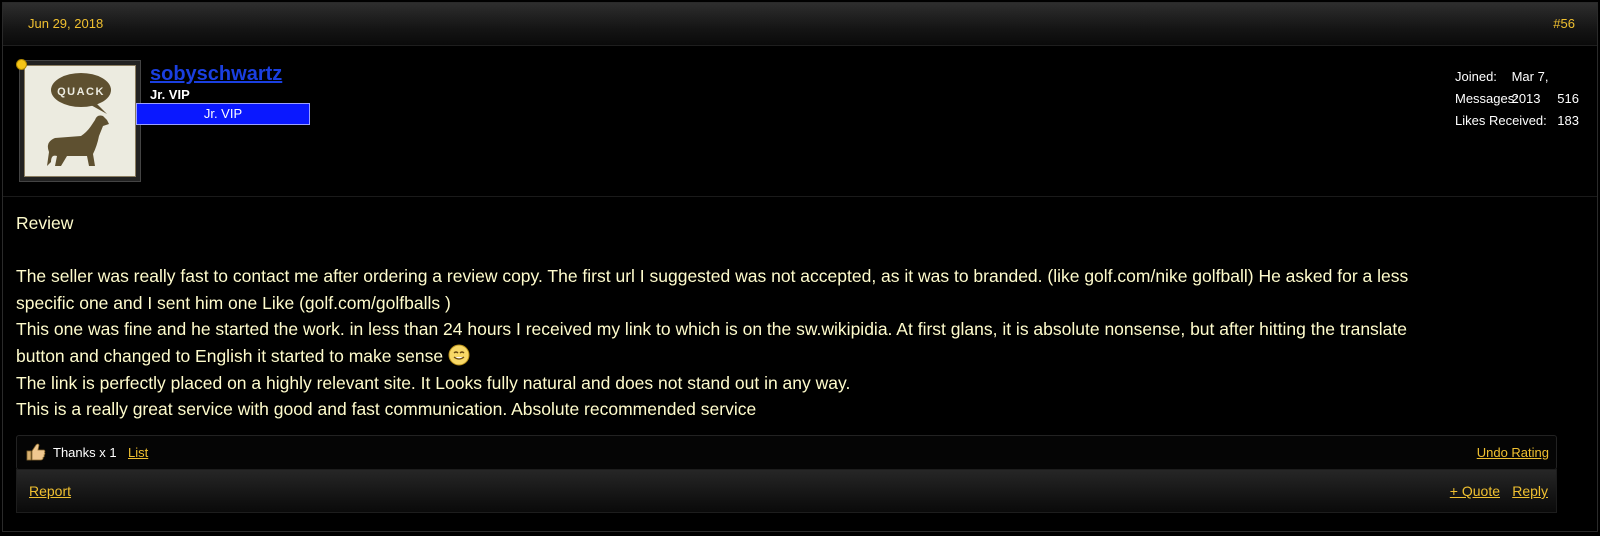  I want to click on user-banner: Jr. VIP, so click(223, 114).